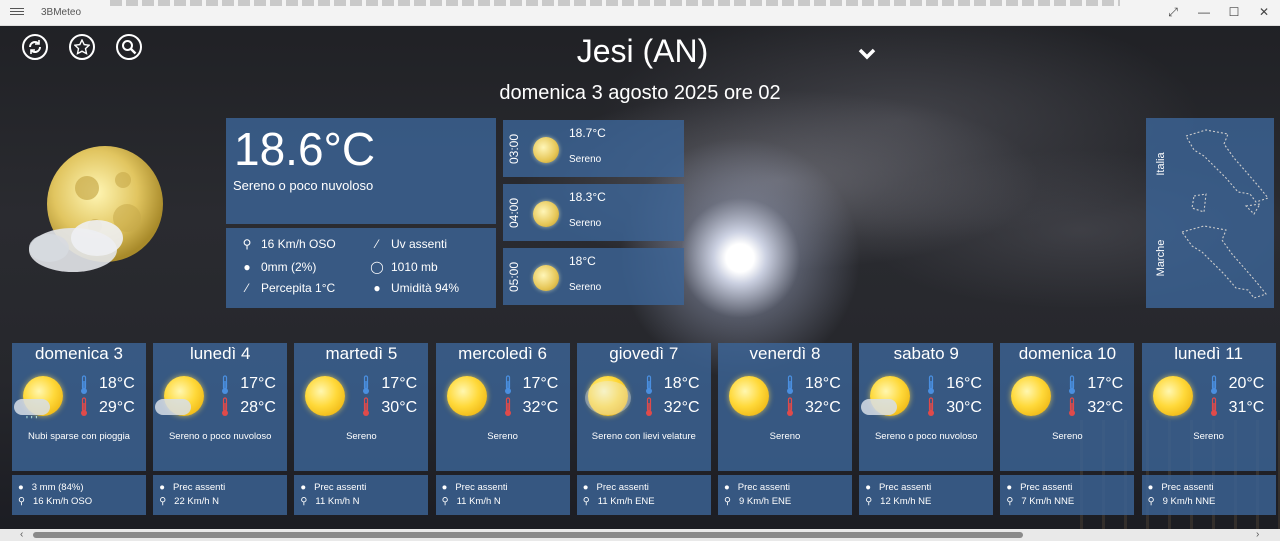 The width and height of the screenshot is (1280, 541). I want to click on wind-value: 16 Km/h OSO, so click(298, 244).